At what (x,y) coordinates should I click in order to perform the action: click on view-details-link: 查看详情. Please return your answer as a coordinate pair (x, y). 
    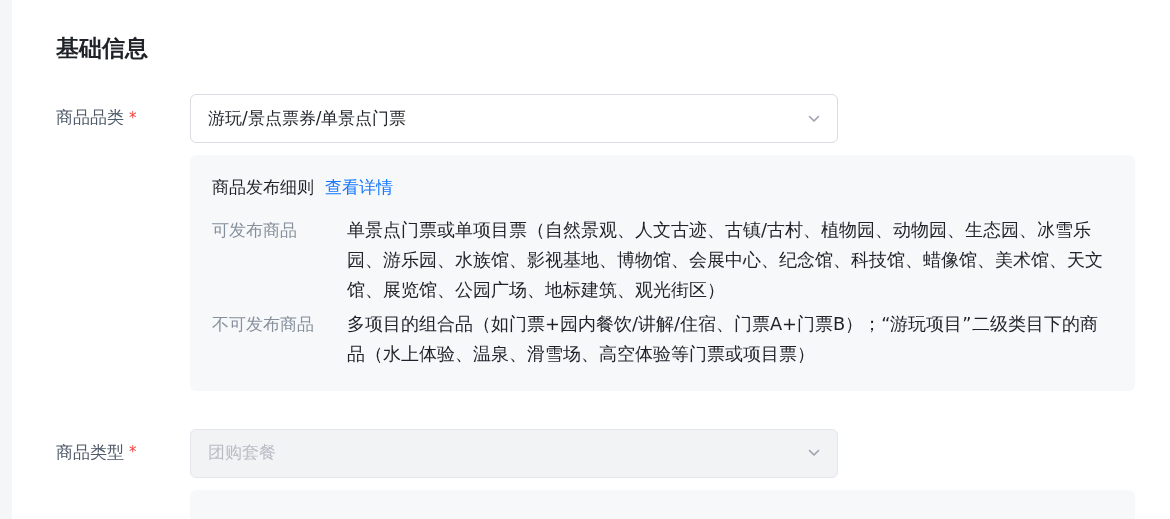
    Looking at the image, I should click on (359, 188).